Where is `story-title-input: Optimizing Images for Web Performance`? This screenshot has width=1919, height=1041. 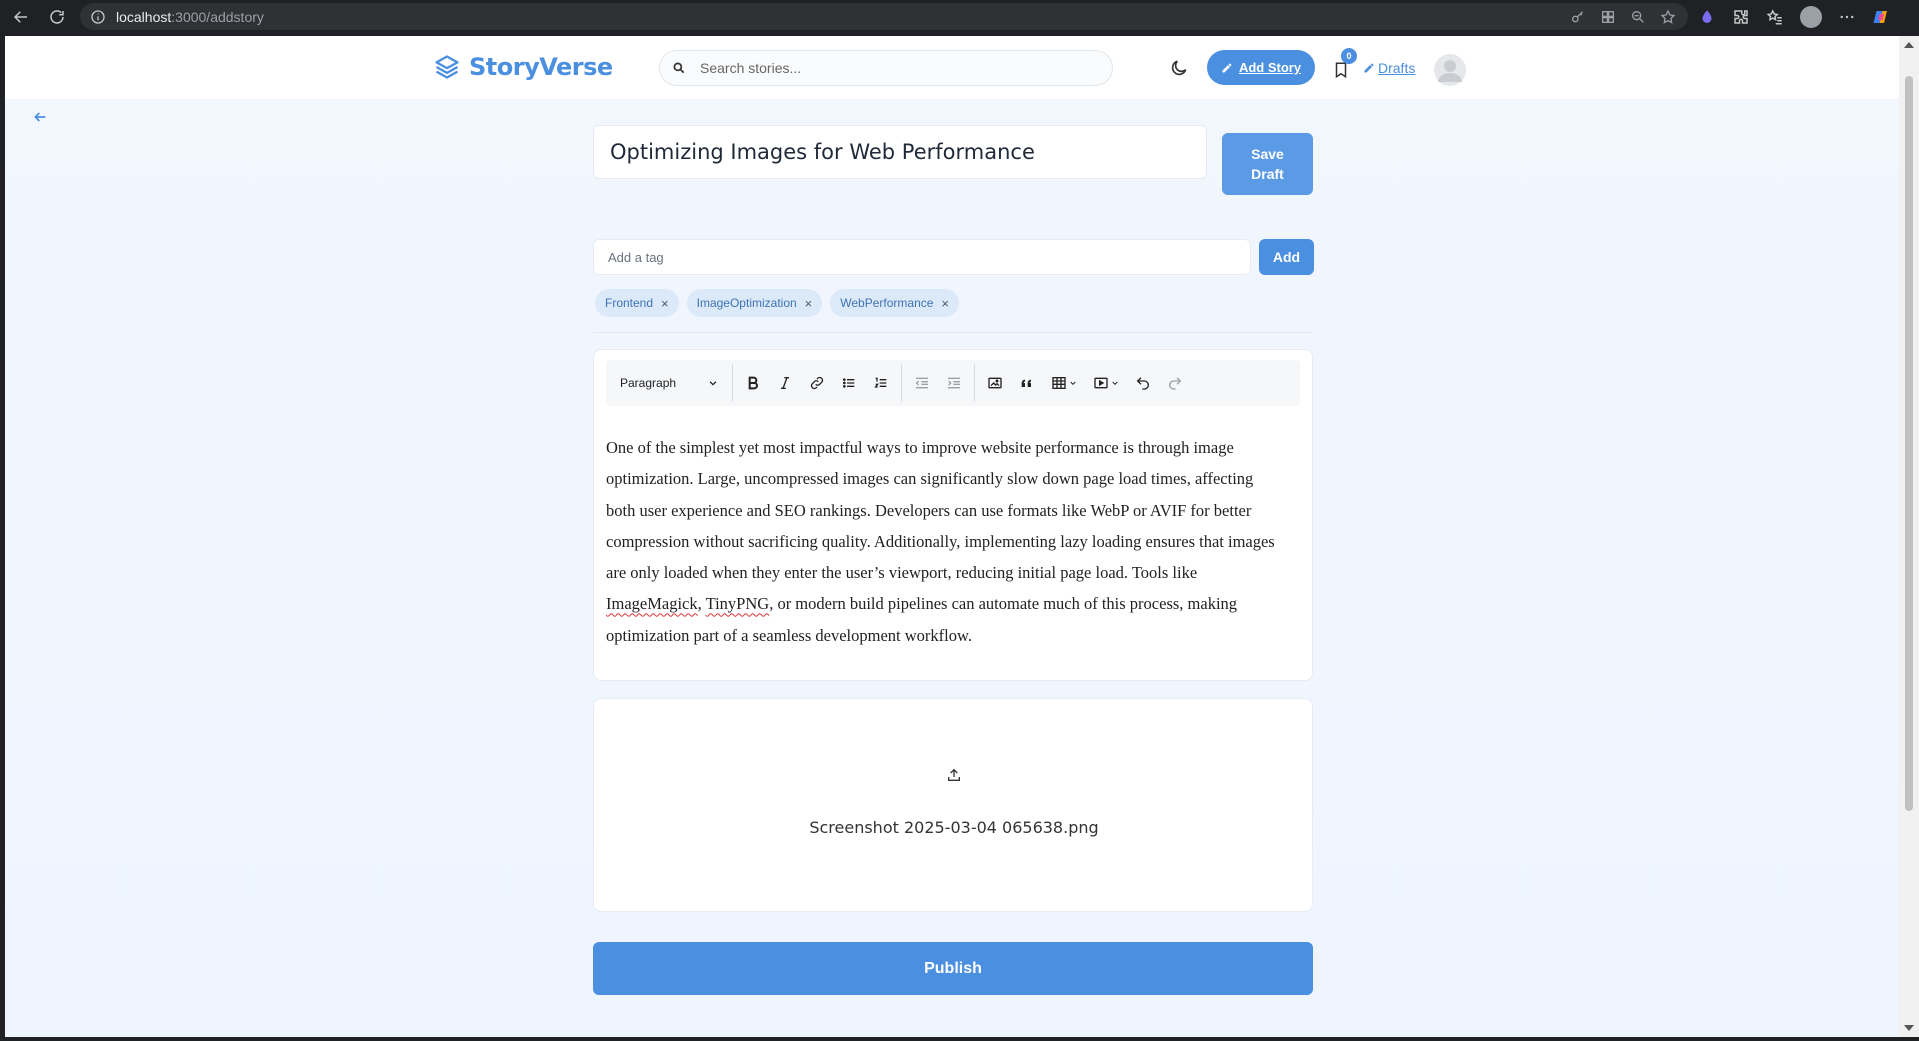
story-title-input: Optimizing Images for Web Performance is located at coordinates (900, 152).